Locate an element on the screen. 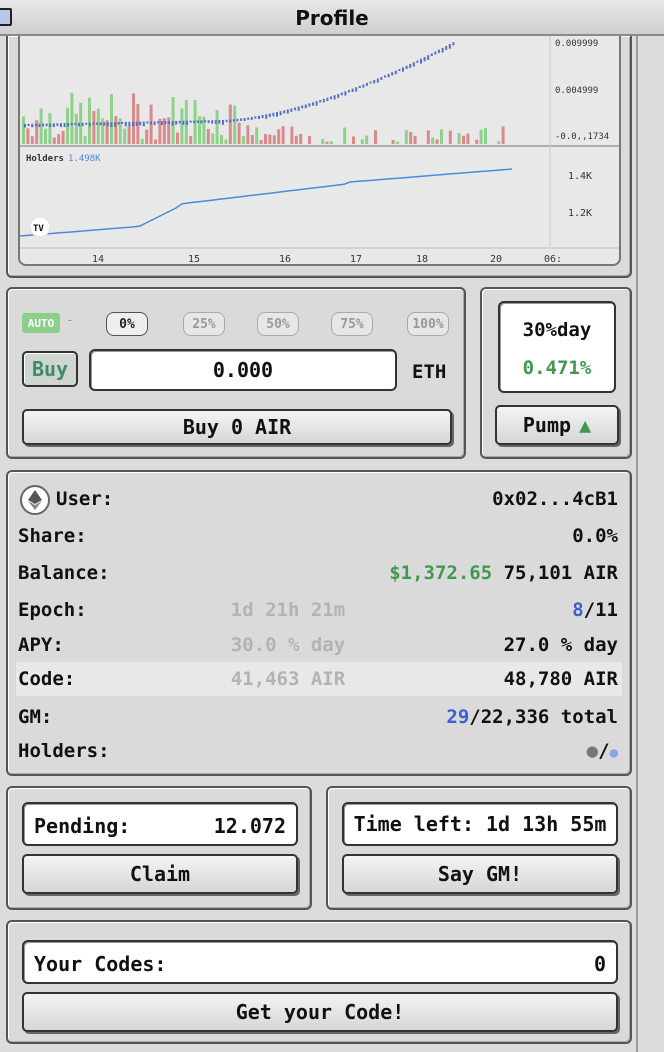 The width and height of the screenshot is (664, 1052). percent-0-button: 0% is located at coordinates (127, 324).